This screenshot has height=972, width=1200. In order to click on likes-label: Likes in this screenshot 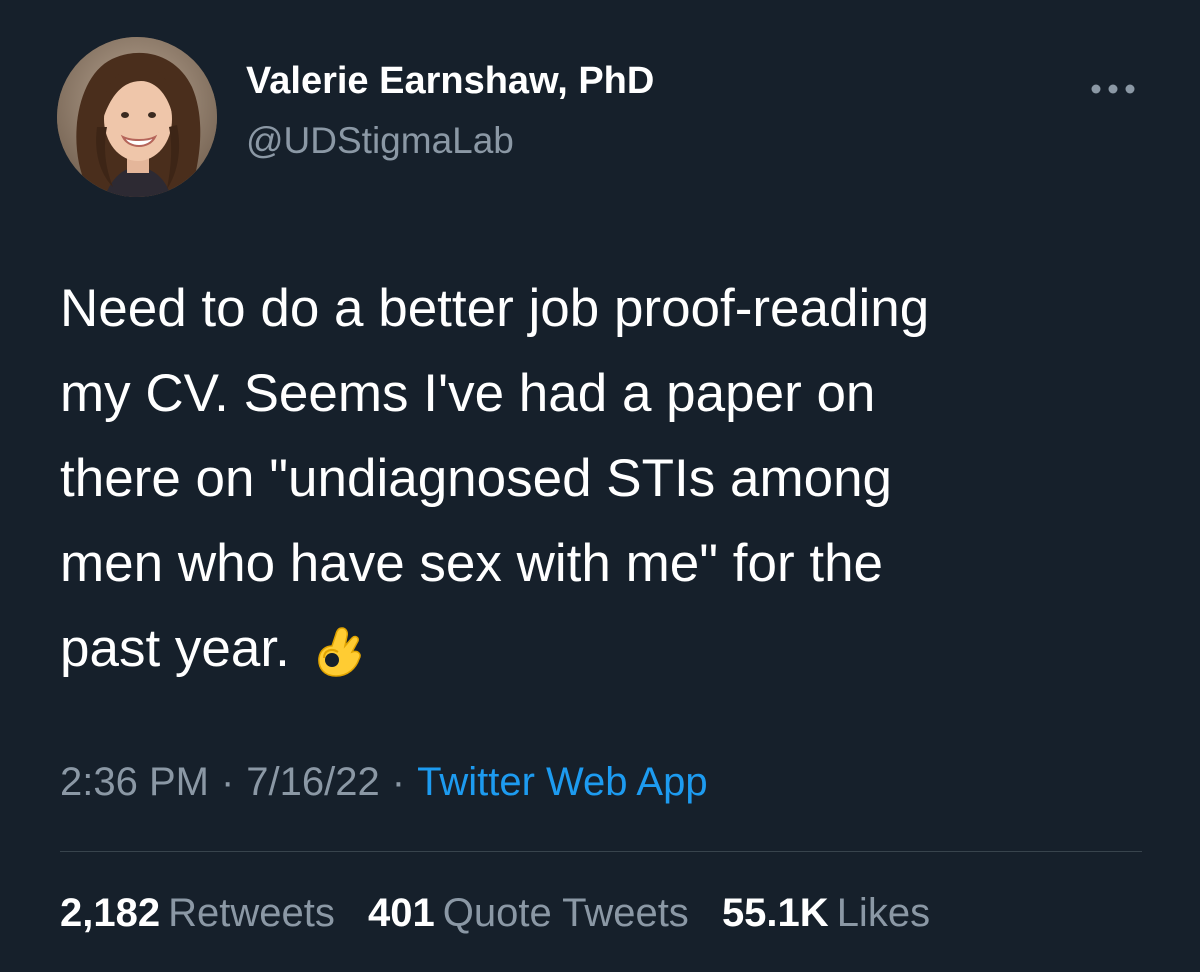, I will do `click(883, 913)`.